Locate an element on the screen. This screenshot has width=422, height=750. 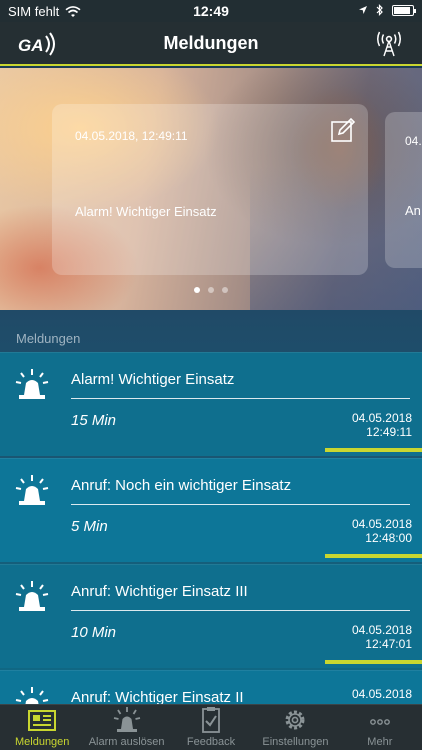
battery-icon is located at coordinates (404, 10).